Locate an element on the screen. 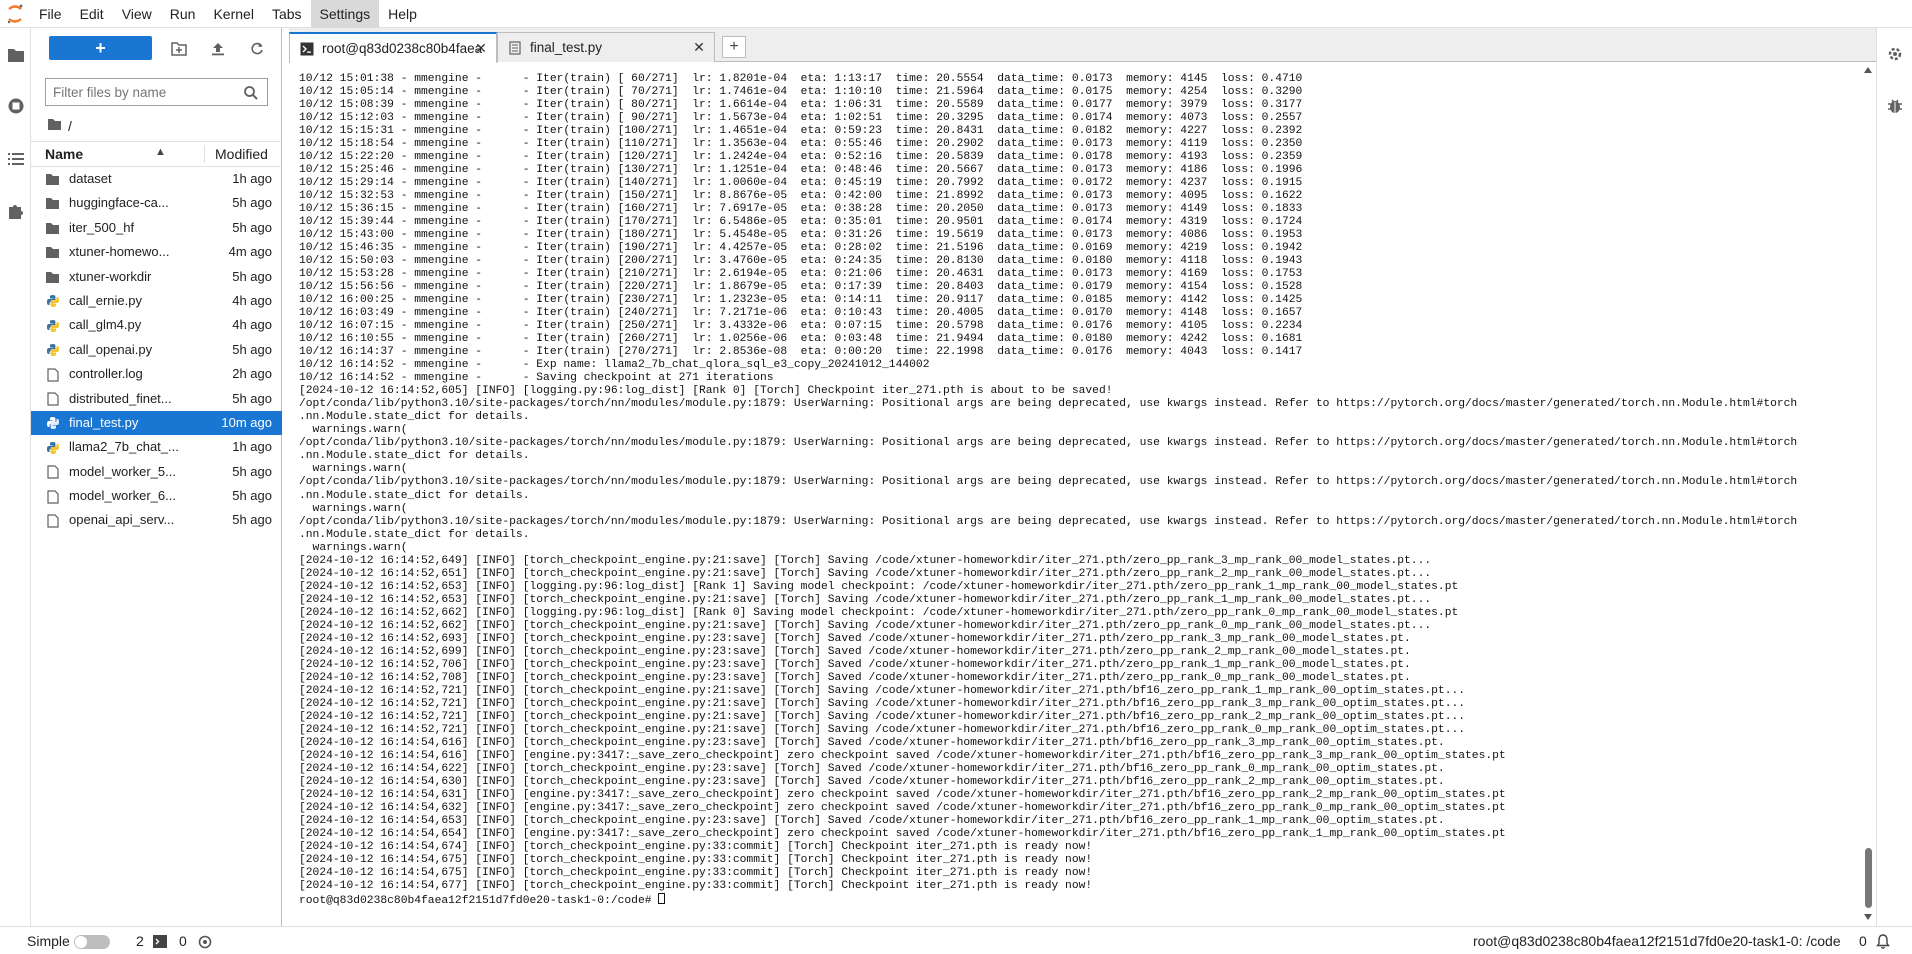 The image size is (1912, 954). file-list-item: model_worker_5... 5h ago is located at coordinates (156, 472).